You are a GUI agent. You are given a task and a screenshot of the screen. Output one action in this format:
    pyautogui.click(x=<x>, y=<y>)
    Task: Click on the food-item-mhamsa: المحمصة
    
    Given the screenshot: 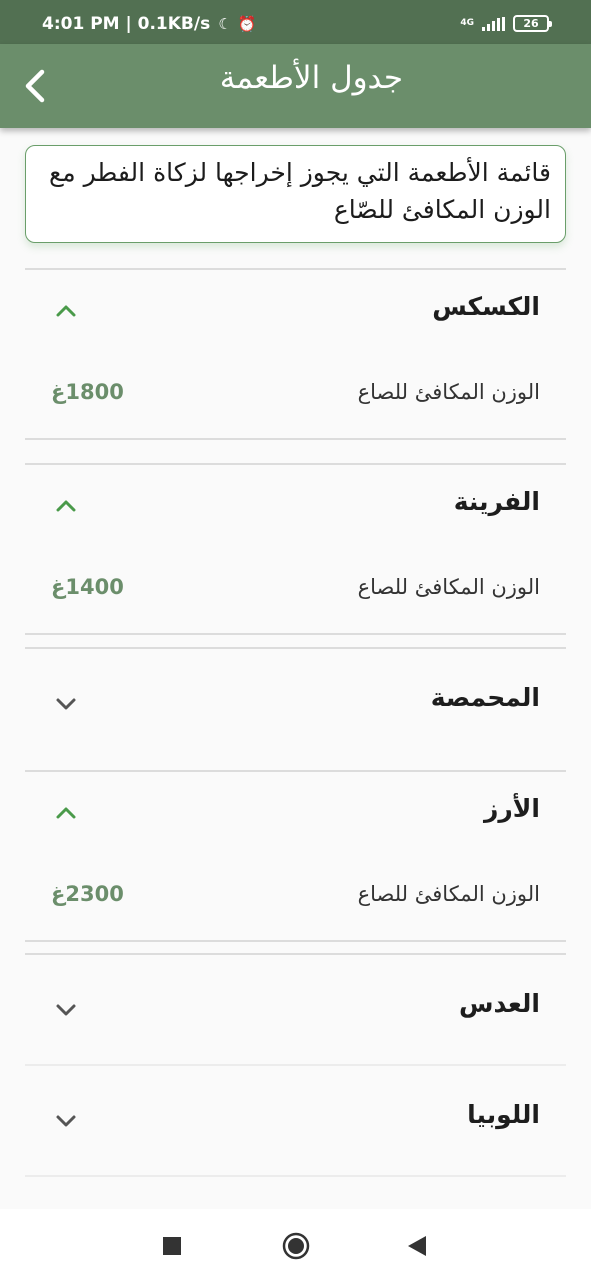 What is the action you would take?
    pyautogui.click(x=295, y=709)
    